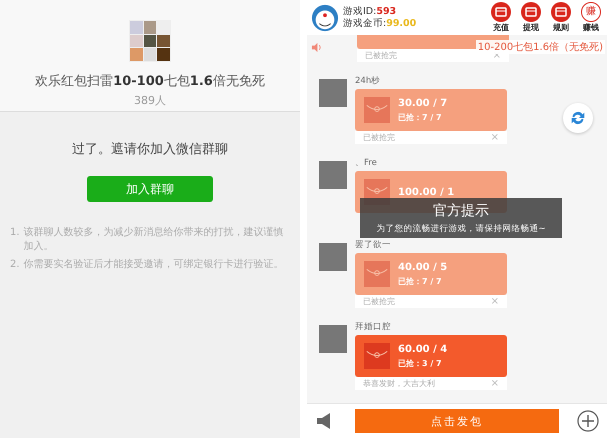  I want to click on packet-card: 40.00 / 5 已抢：7 / 7, so click(431, 274).